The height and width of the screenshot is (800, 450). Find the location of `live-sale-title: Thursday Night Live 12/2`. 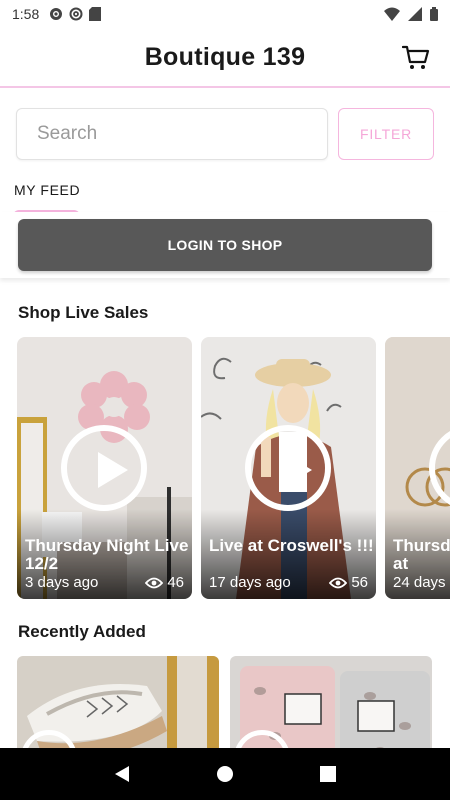

live-sale-title: Thursday Night Live 12/2 is located at coordinates (107, 554).